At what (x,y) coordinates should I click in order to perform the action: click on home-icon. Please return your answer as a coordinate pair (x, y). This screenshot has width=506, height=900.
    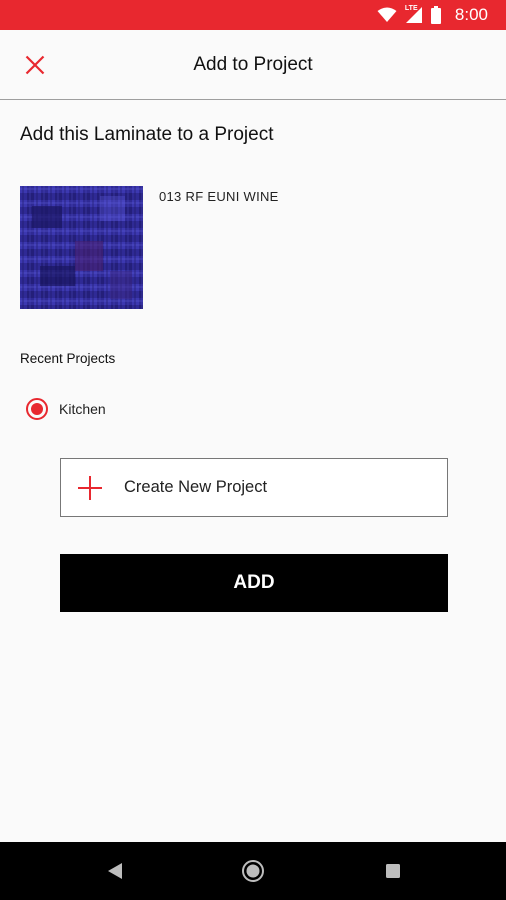
    Looking at the image, I should click on (253, 871).